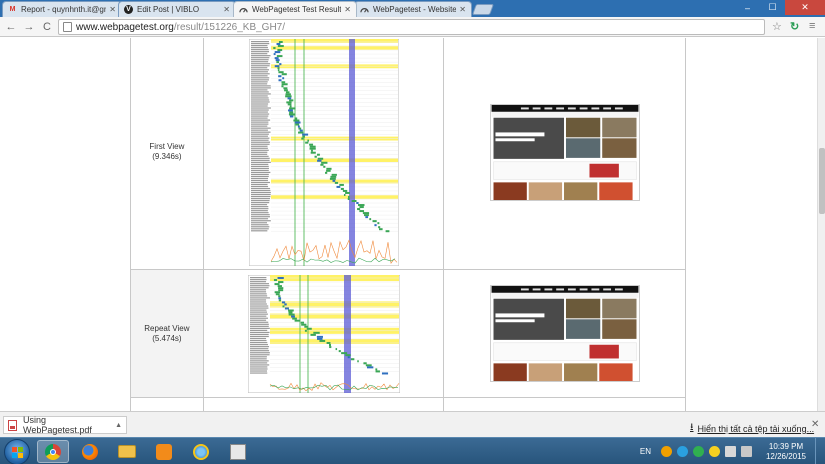  I want to click on taskbar-ie, so click(201, 451).